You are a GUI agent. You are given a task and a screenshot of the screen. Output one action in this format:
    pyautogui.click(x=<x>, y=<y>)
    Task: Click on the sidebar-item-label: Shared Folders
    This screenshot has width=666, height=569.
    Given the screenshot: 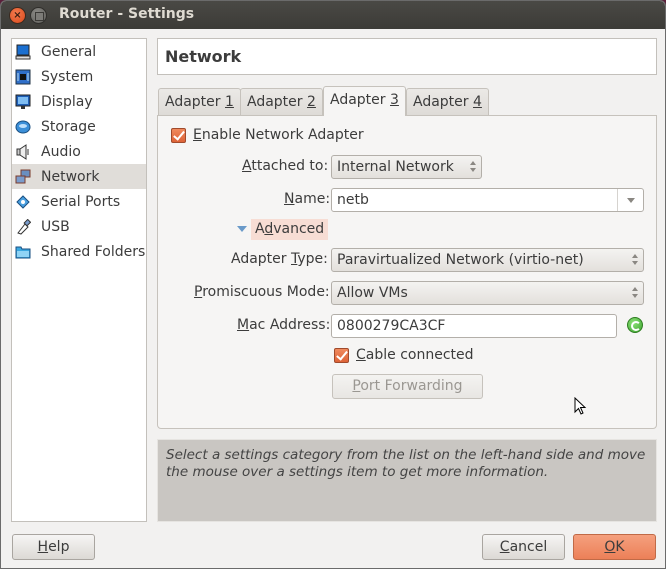 What is the action you would take?
    pyautogui.click(x=93, y=251)
    